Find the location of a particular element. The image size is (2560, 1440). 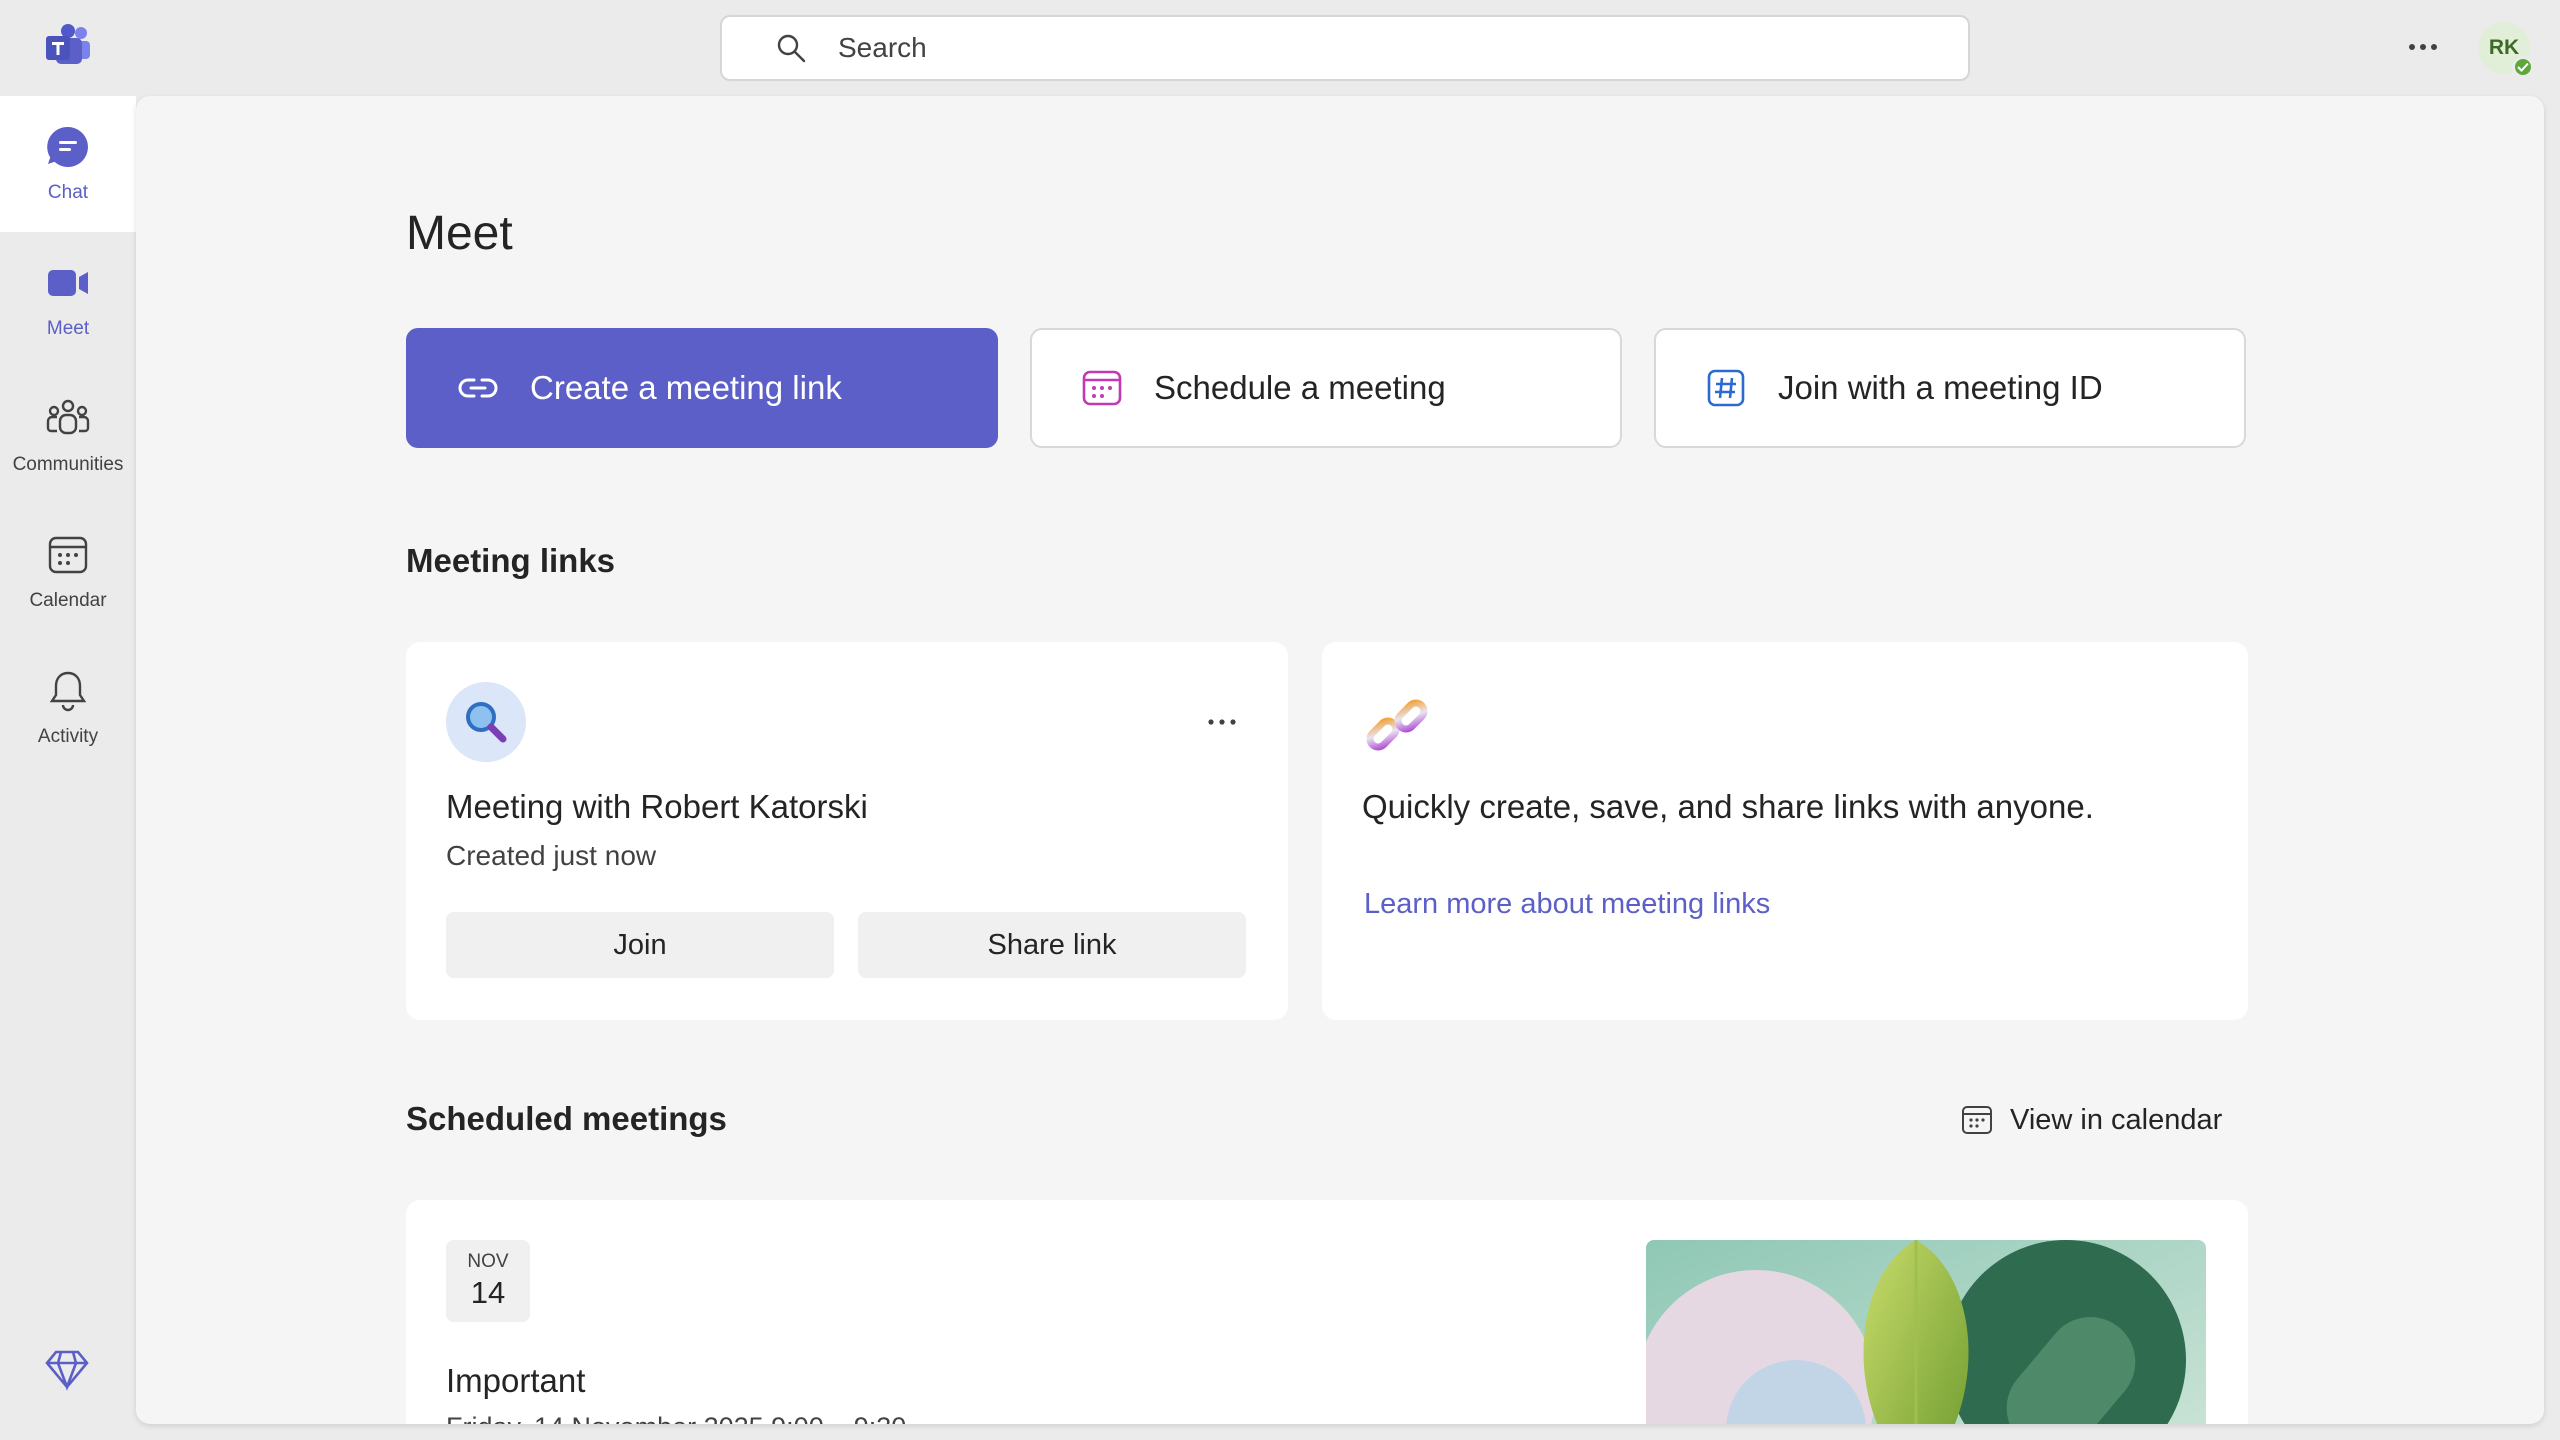

button-label: Join with a meeting ID is located at coordinates (1940, 387).